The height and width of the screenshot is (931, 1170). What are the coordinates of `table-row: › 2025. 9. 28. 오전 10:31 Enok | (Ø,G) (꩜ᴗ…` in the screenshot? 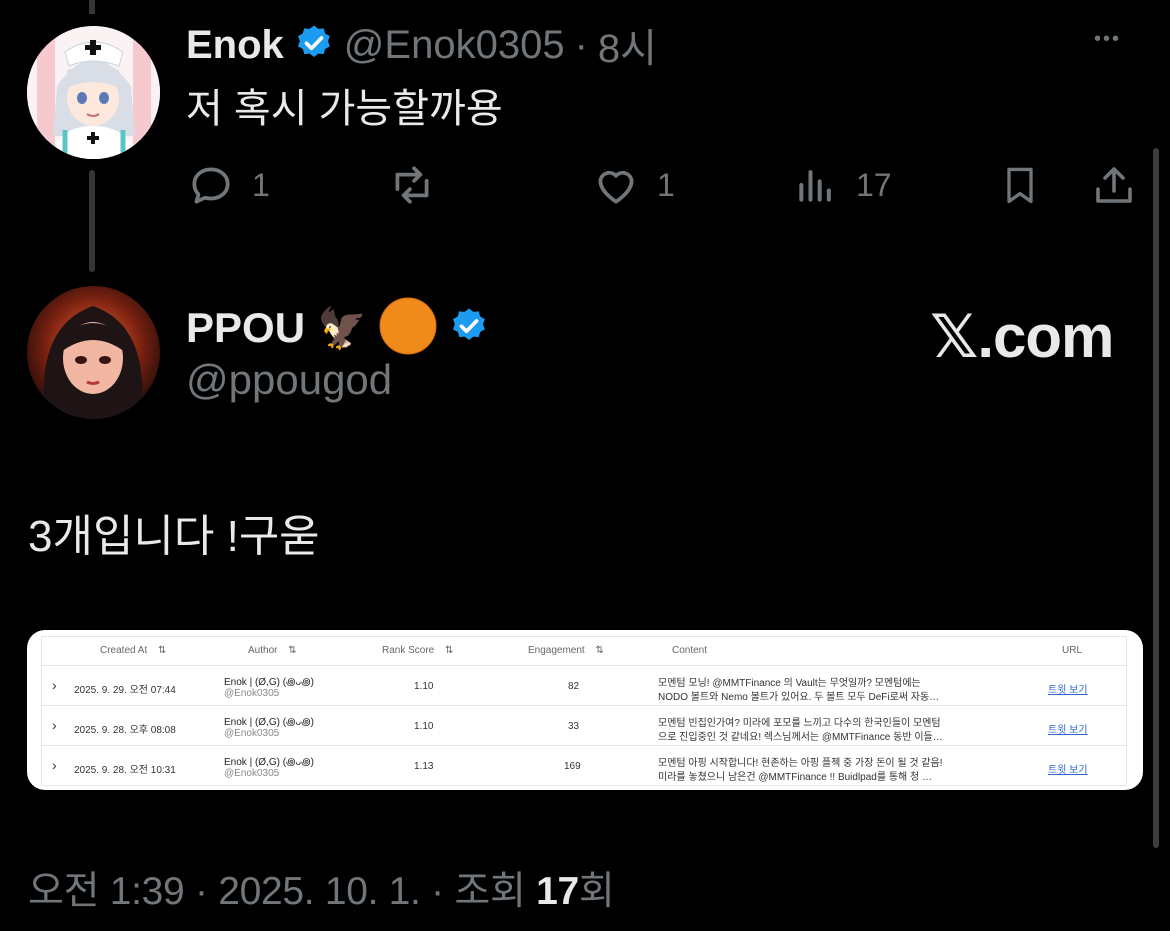 It's located at (584, 765).